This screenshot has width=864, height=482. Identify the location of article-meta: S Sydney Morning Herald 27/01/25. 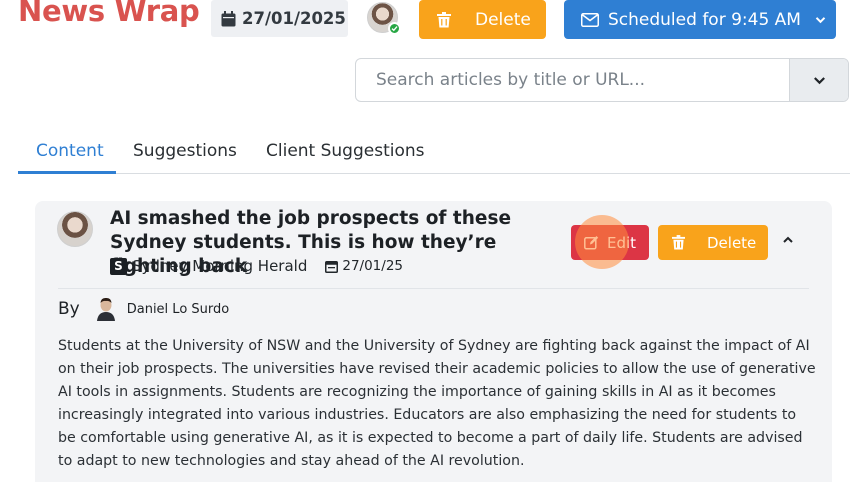
(256, 266).